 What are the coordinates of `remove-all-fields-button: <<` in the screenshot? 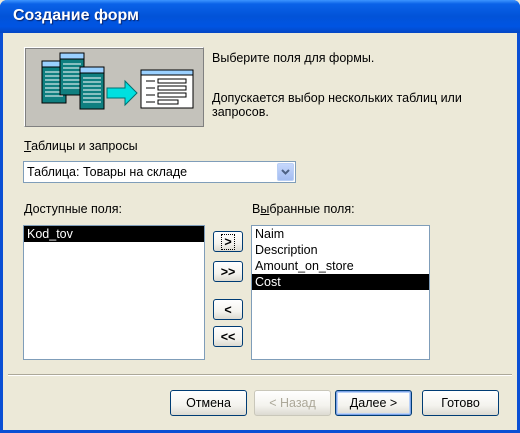 It's located at (228, 336).